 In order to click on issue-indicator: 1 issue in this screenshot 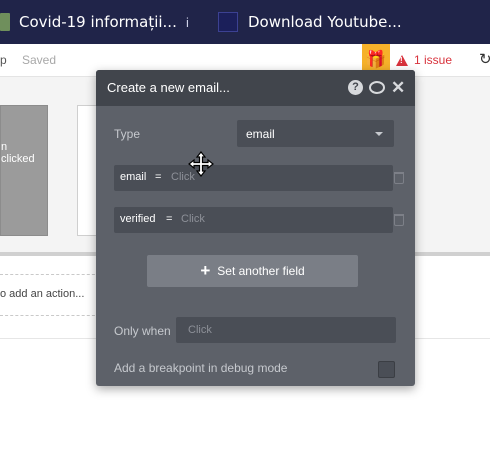, I will do `click(424, 60)`.